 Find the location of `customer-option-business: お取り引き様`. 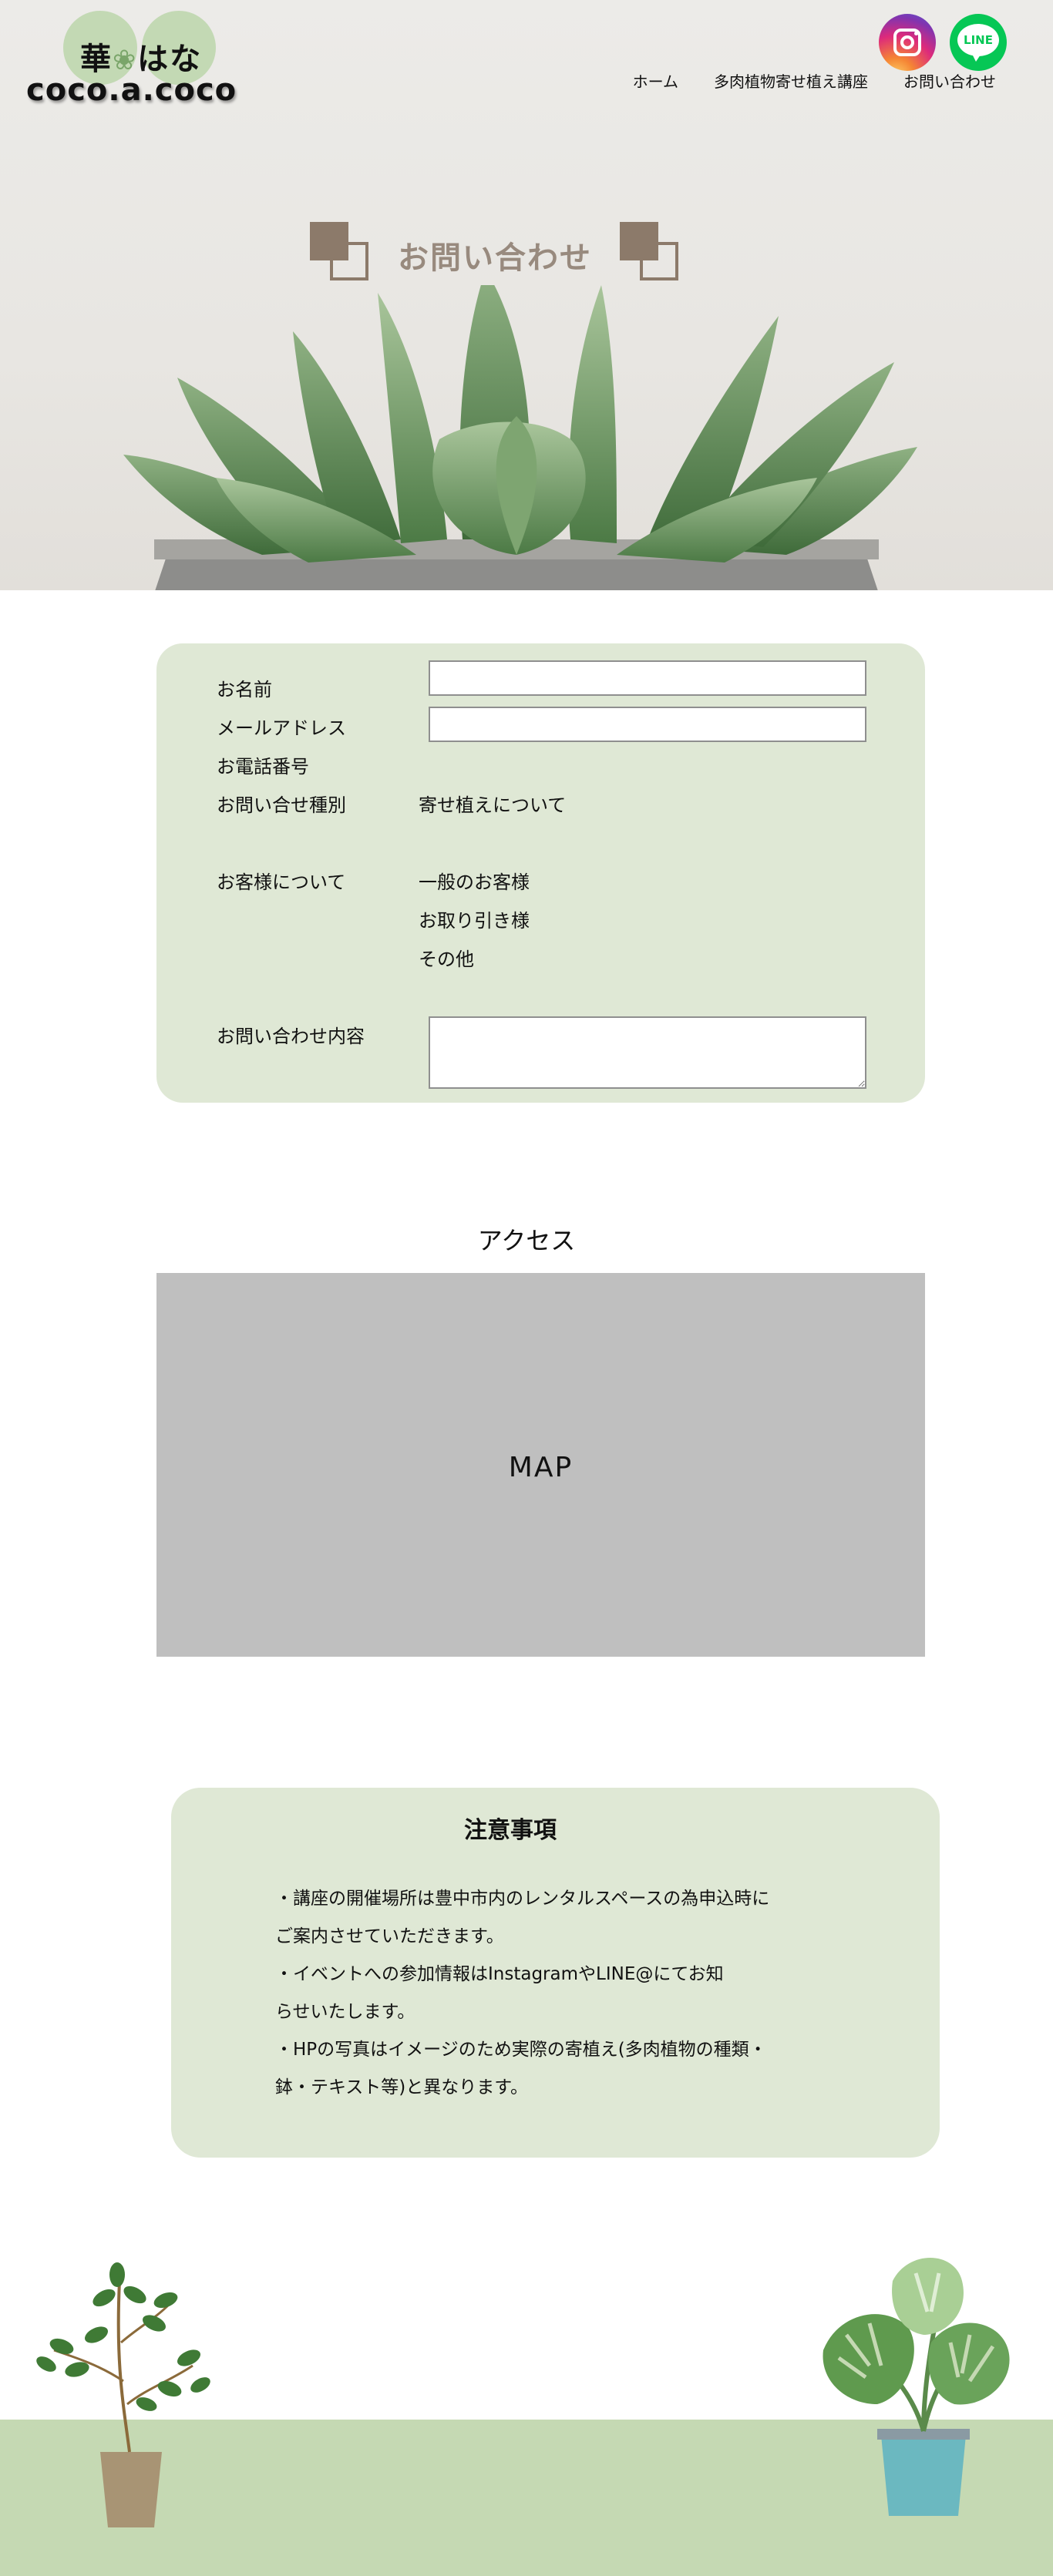

customer-option-business: お取り引き様 is located at coordinates (474, 918).